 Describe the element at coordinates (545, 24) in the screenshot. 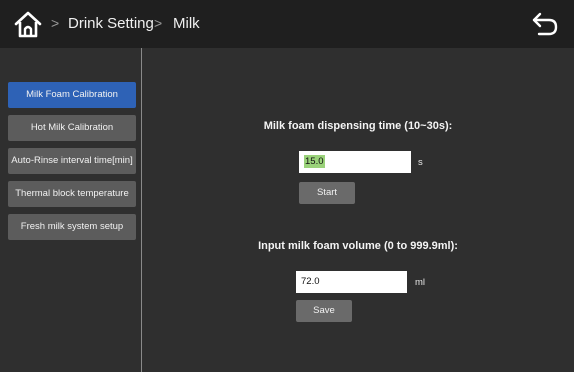

I see `back-arrow-icon` at that location.